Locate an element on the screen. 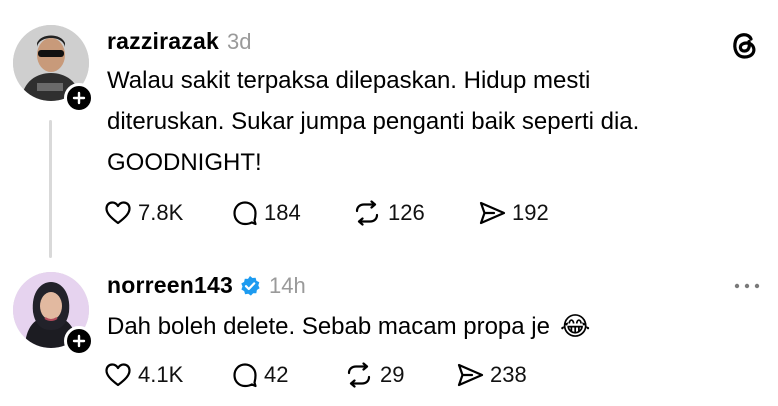  reply-button: 42 is located at coordinates (288, 375).